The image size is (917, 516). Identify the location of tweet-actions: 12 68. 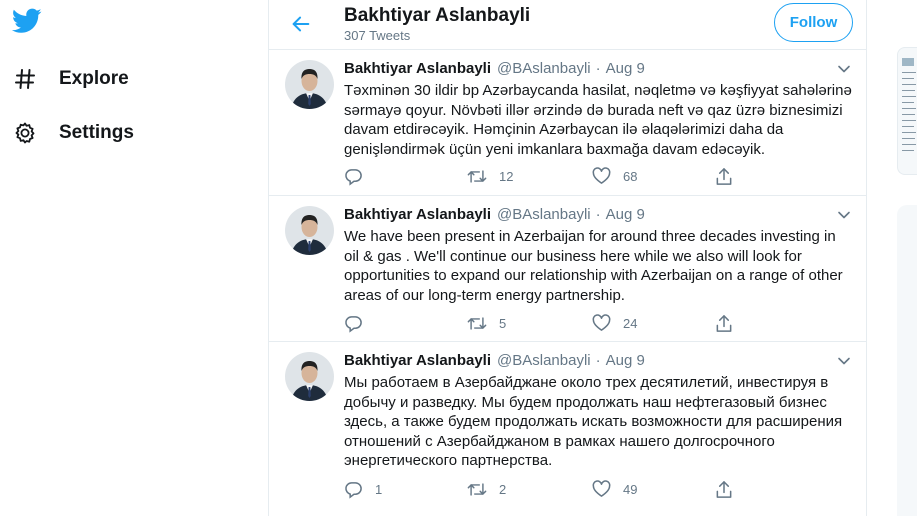
(554, 176).